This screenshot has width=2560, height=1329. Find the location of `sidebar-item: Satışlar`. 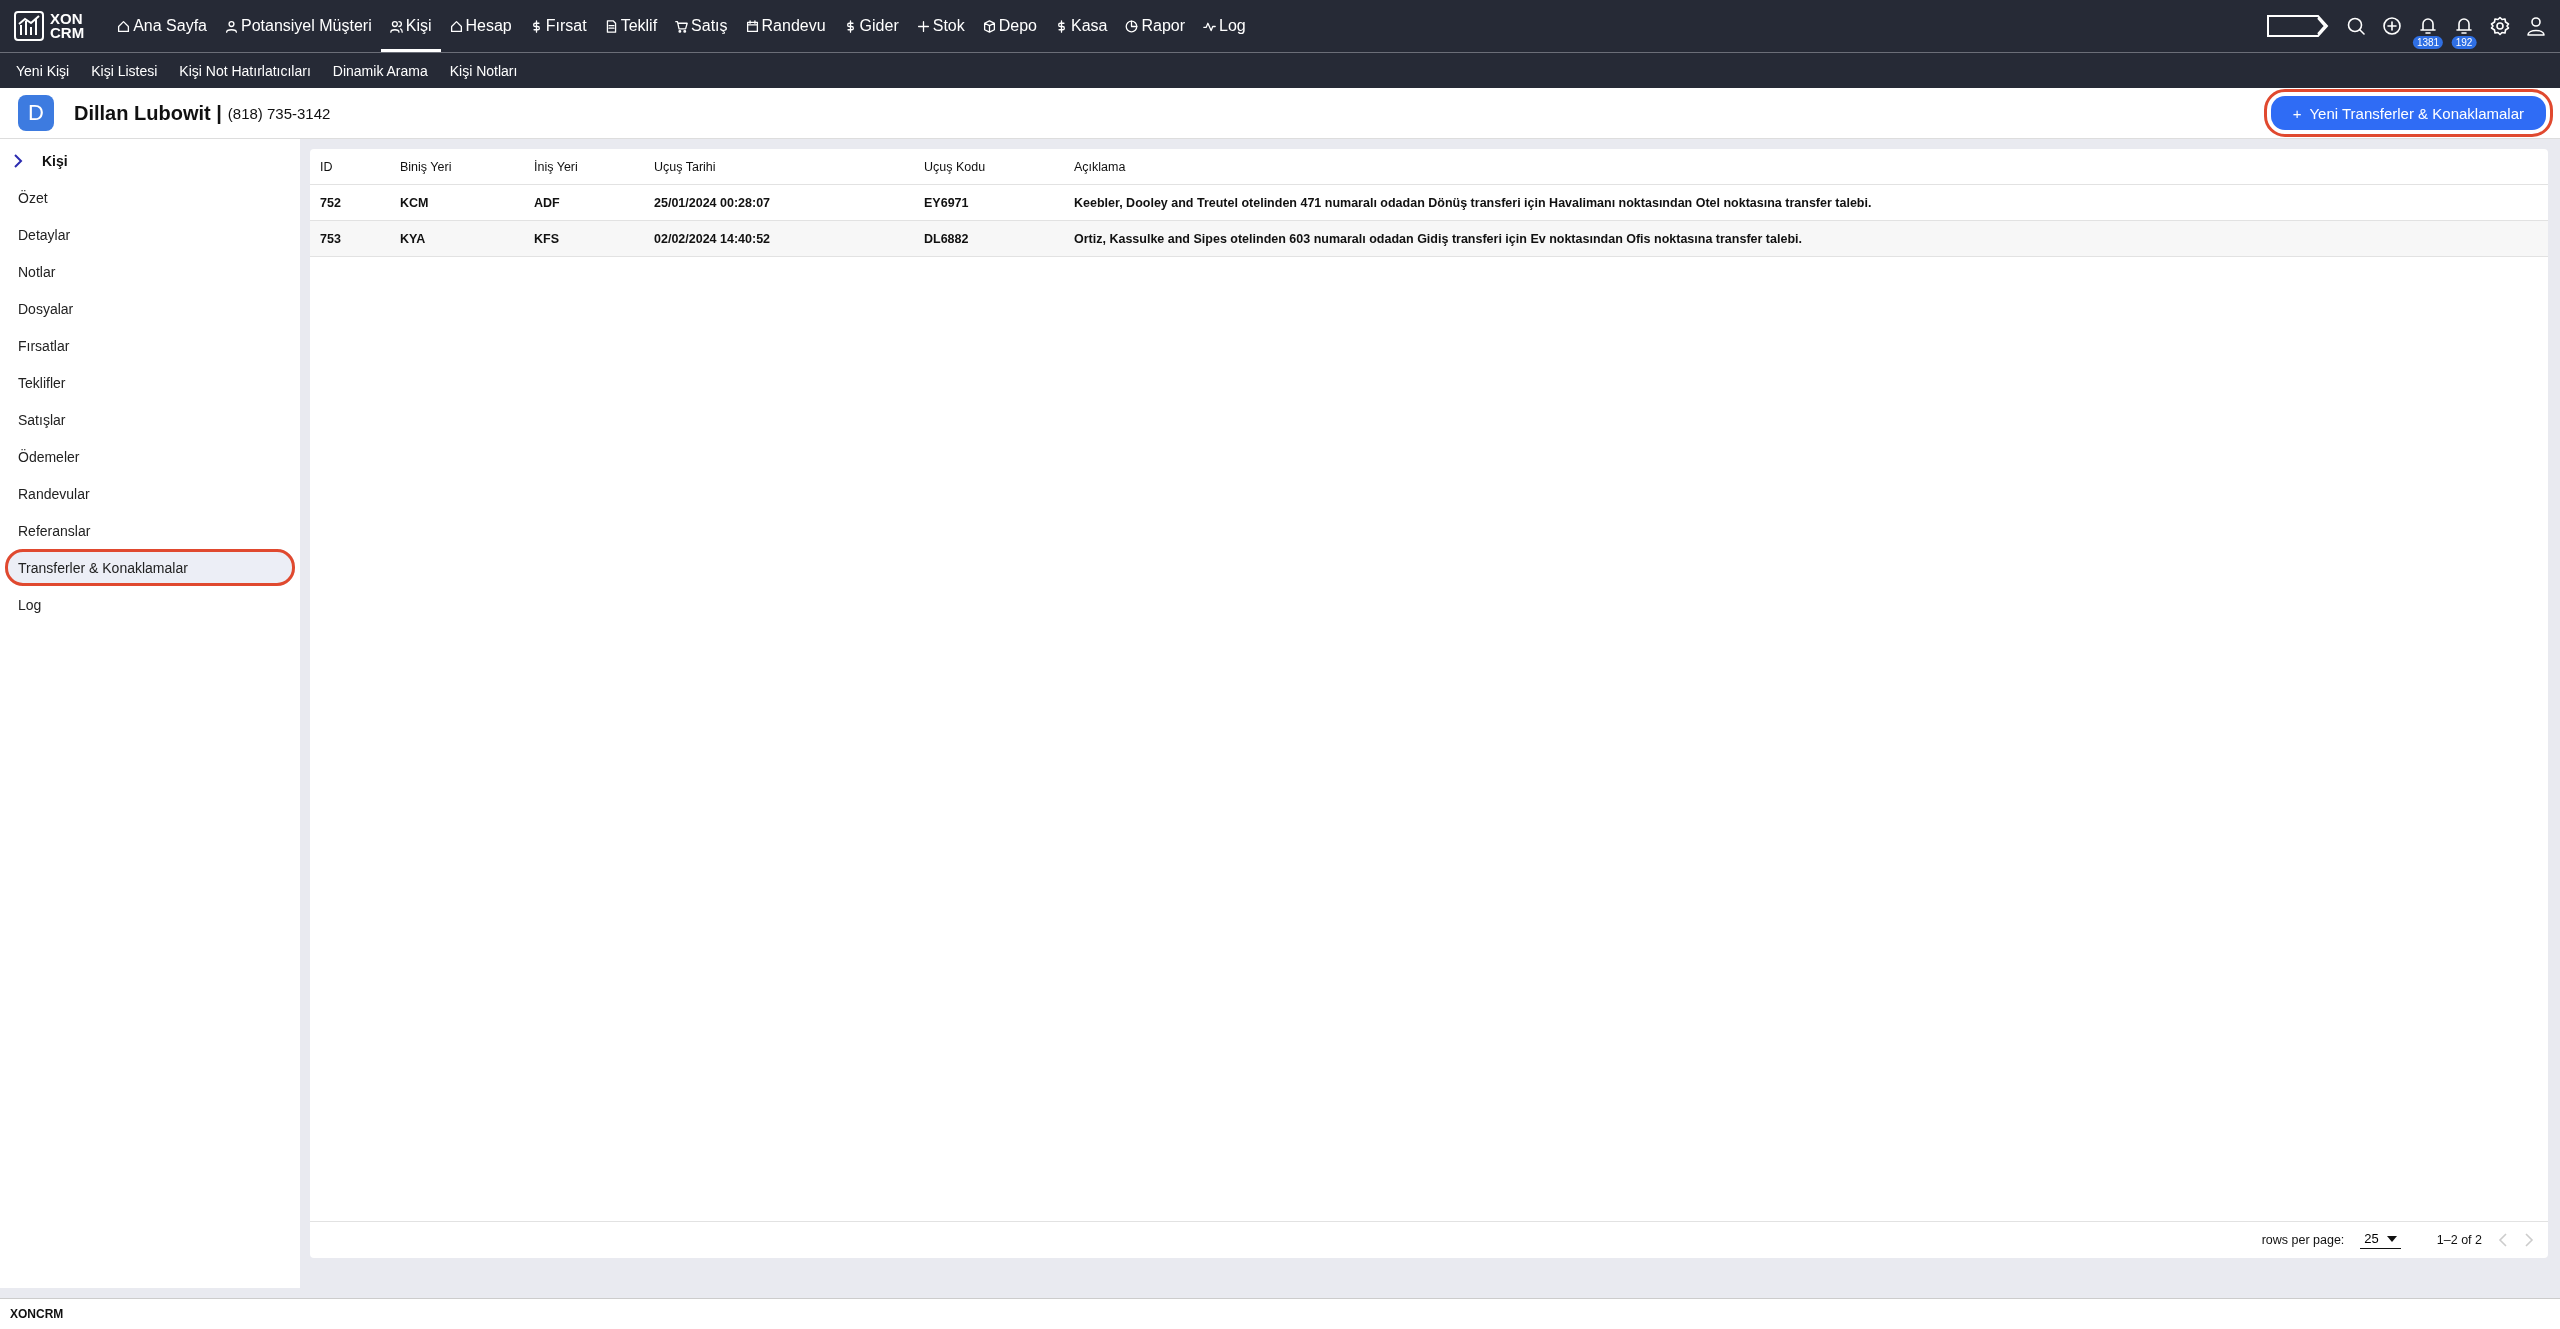

sidebar-item: Satışlar is located at coordinates (150, 419).